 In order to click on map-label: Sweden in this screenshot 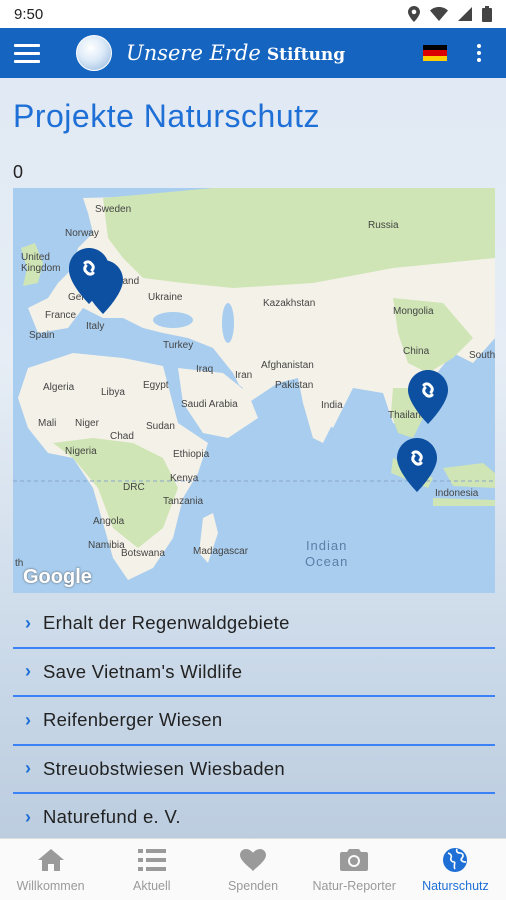, I will do `click(113, 209)`.